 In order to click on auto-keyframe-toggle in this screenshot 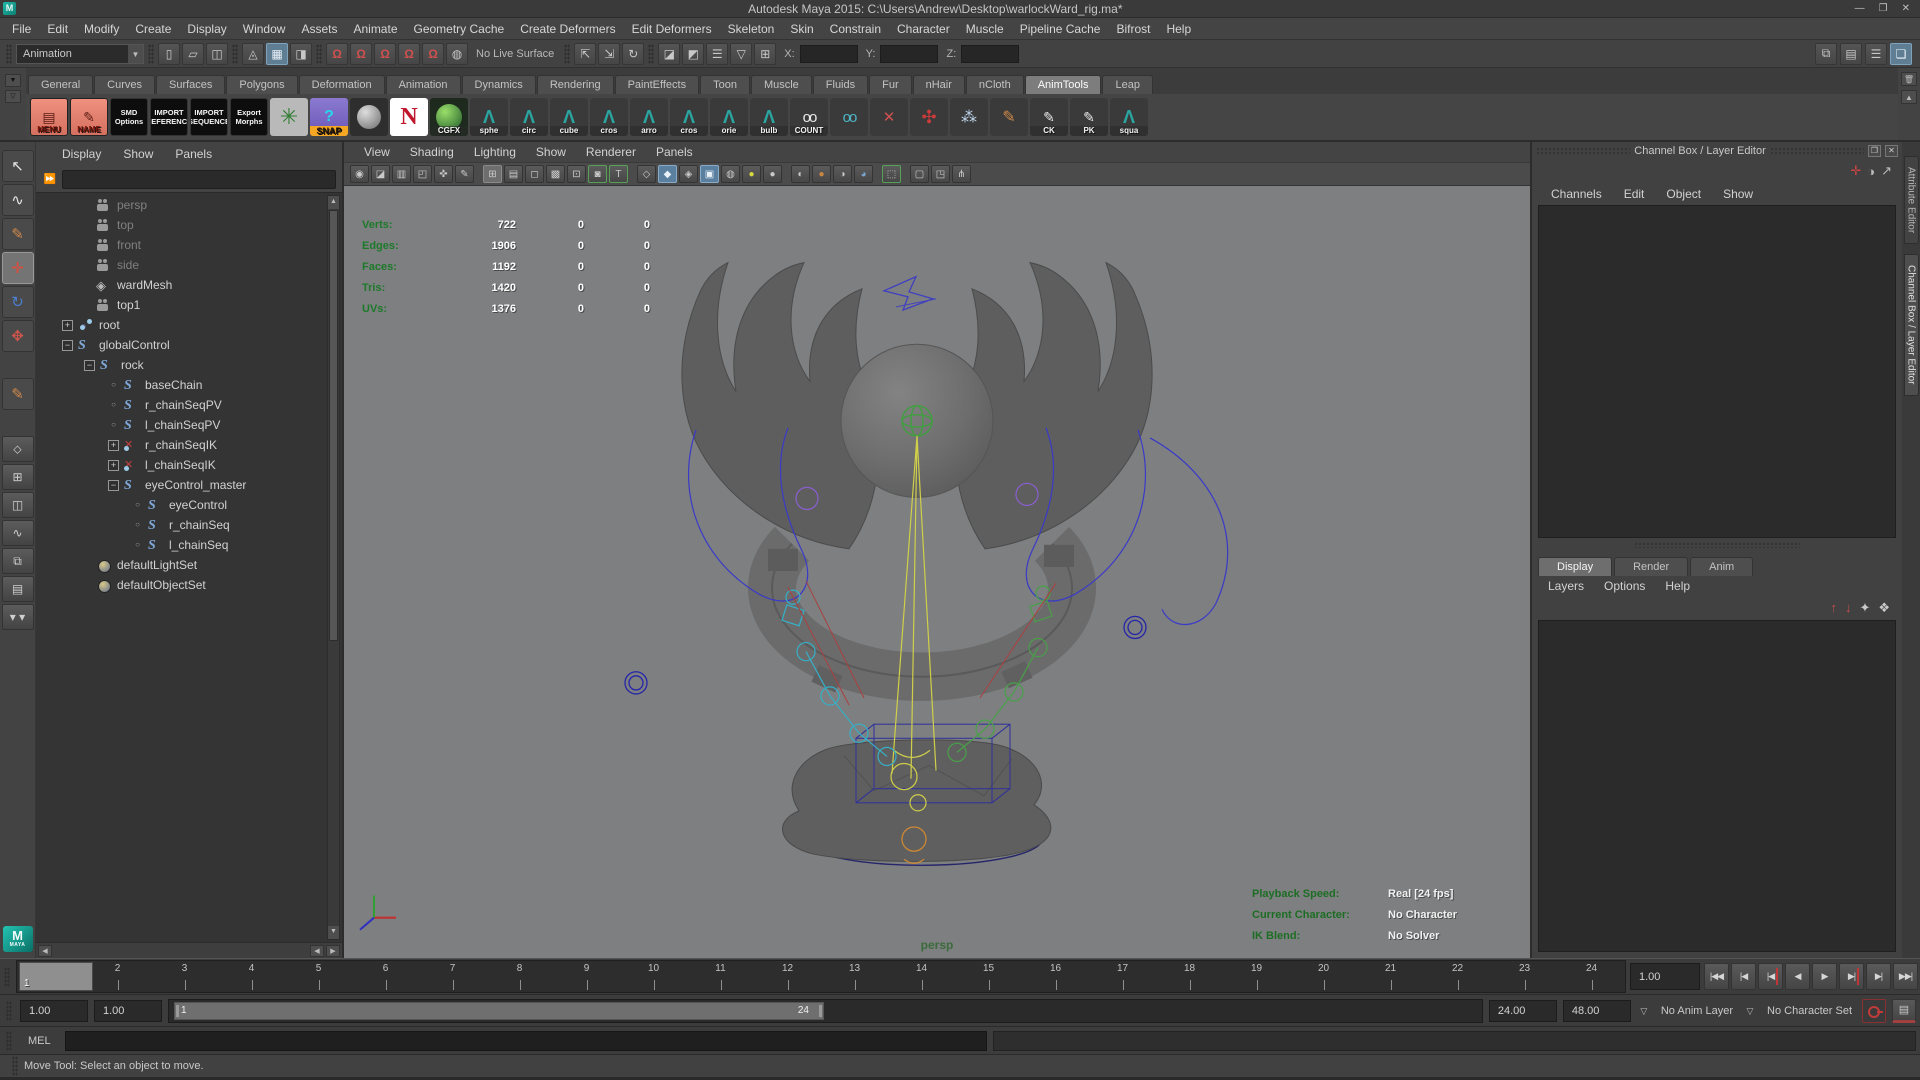, I will do `click(1874, 1010)`.